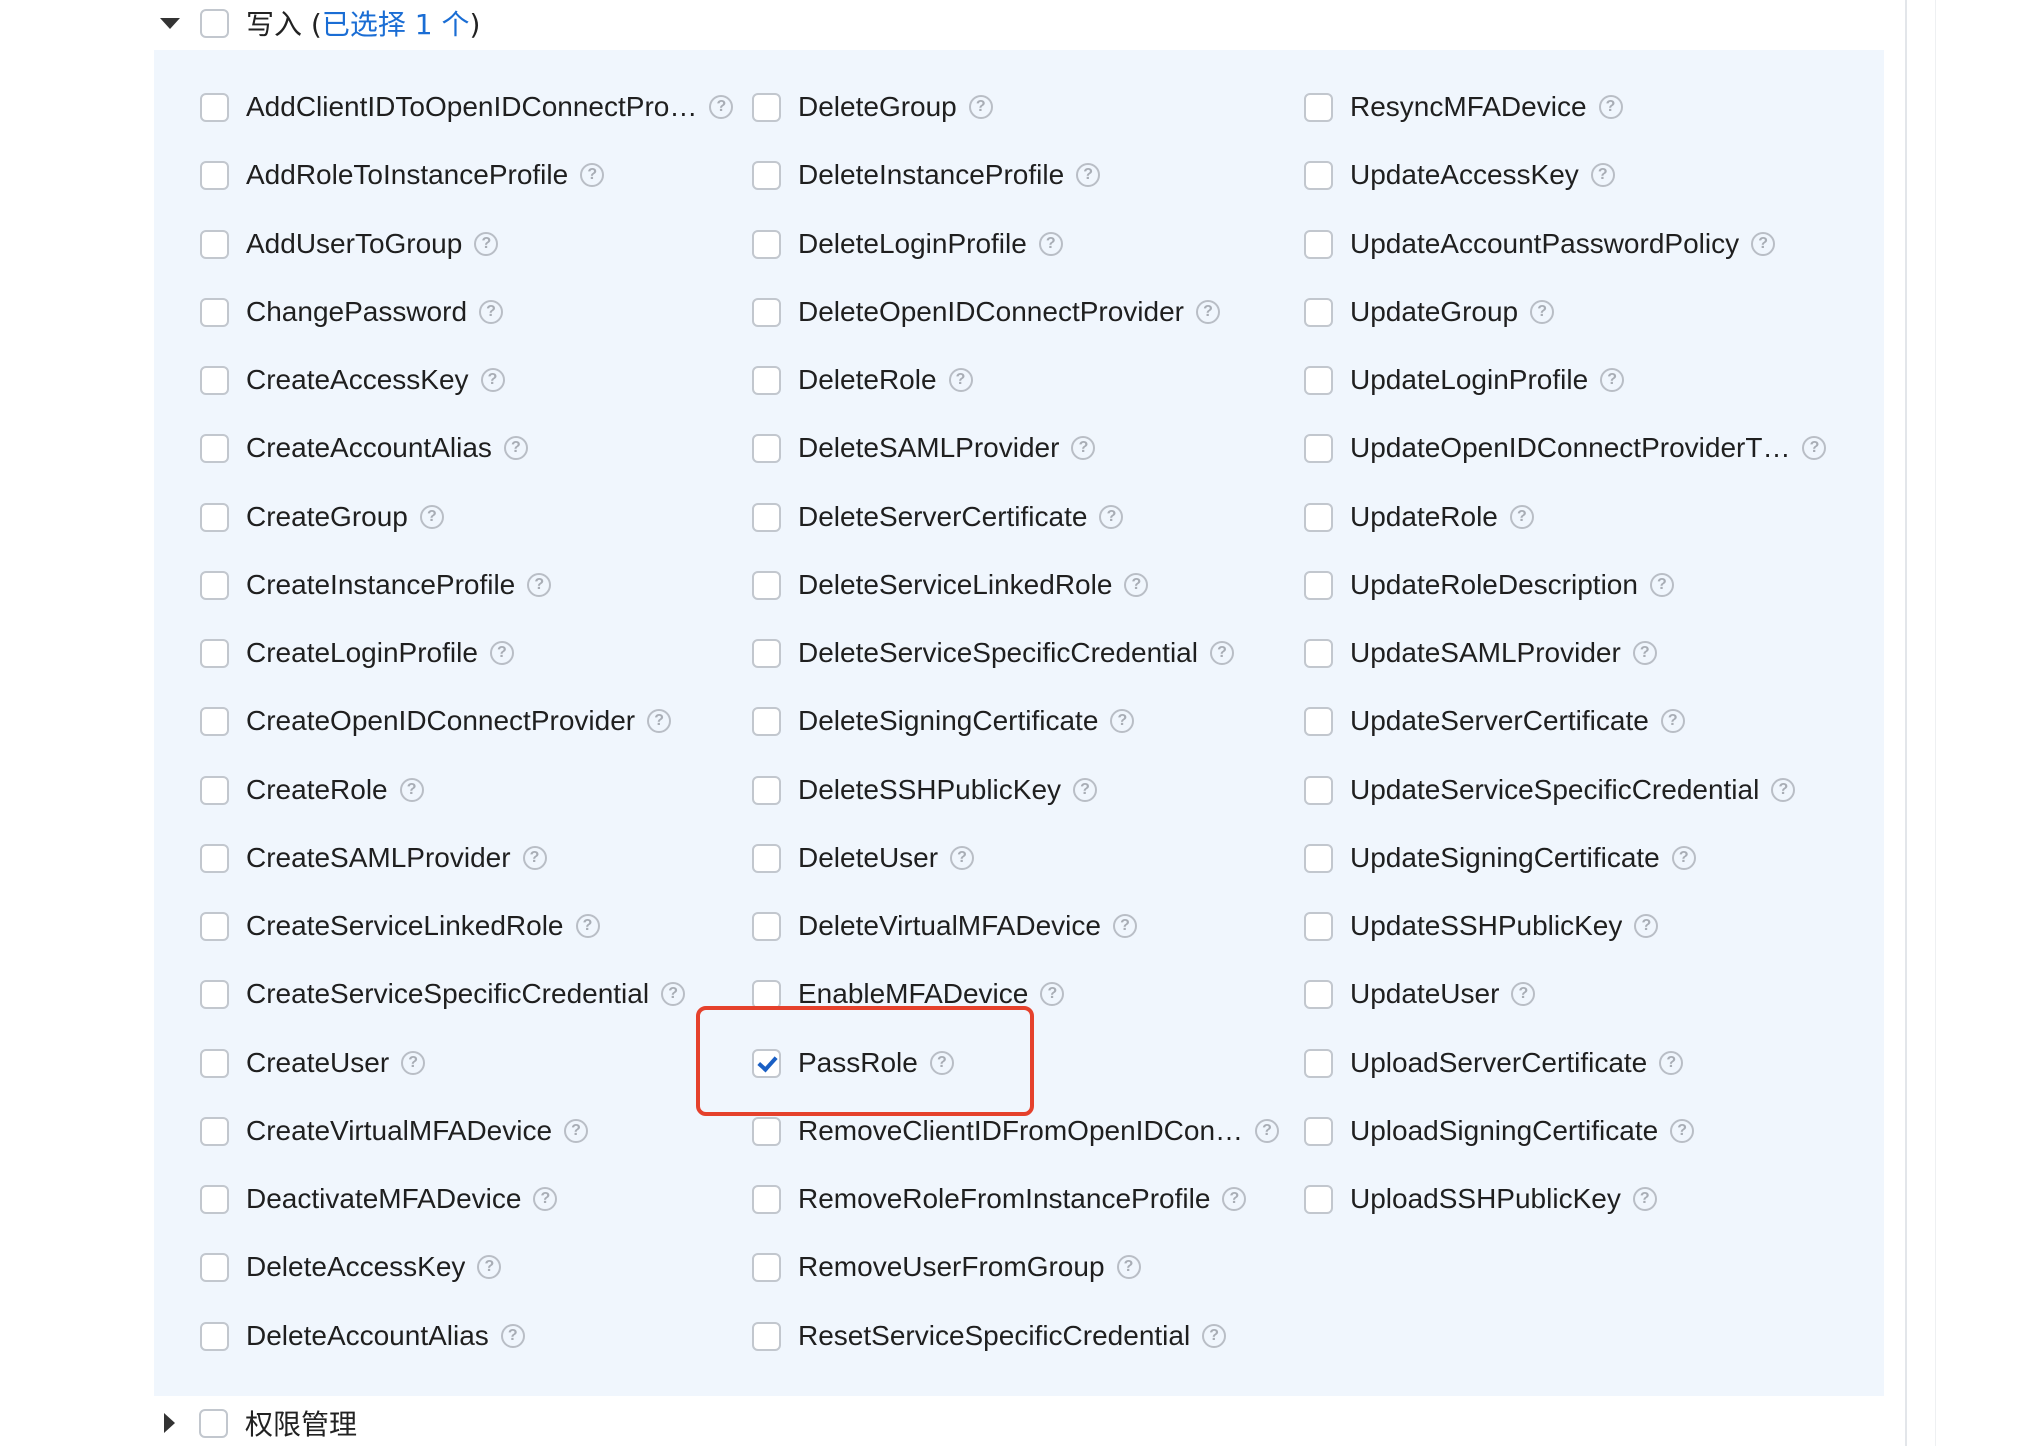 Image resolution: width=2044 pixels, height=1446 pixels. I want to click on action-item: UpdateSAMLProvider?, so click(1480, 653).